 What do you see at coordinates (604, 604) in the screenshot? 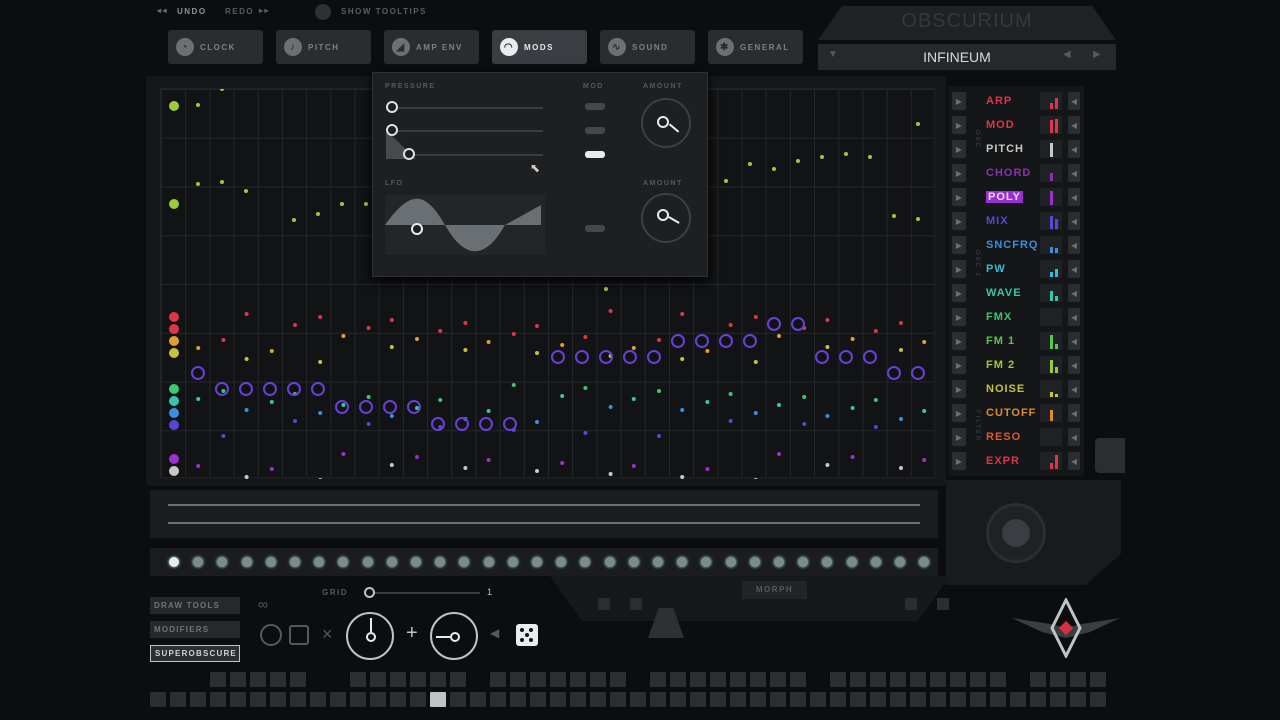
I see `copy-icon-left` at bounding box center [604, 604].